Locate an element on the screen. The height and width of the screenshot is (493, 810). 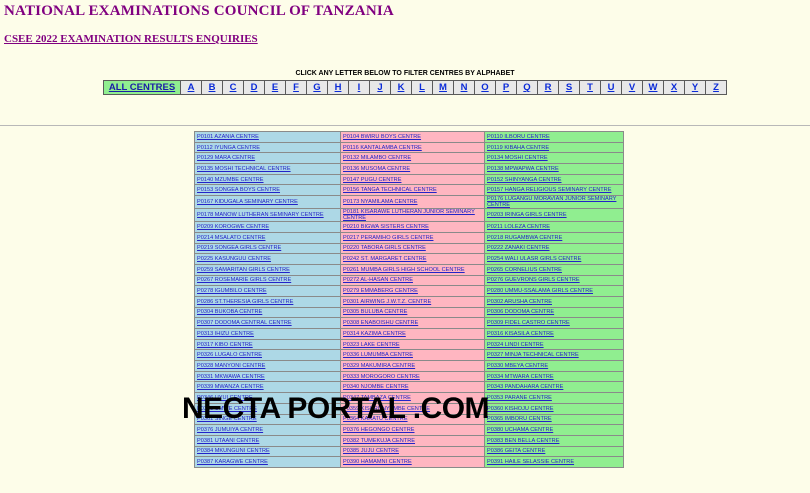
centre-link: P0242 ST. MARGARET CENTRE is located at coordinates (385, 259).